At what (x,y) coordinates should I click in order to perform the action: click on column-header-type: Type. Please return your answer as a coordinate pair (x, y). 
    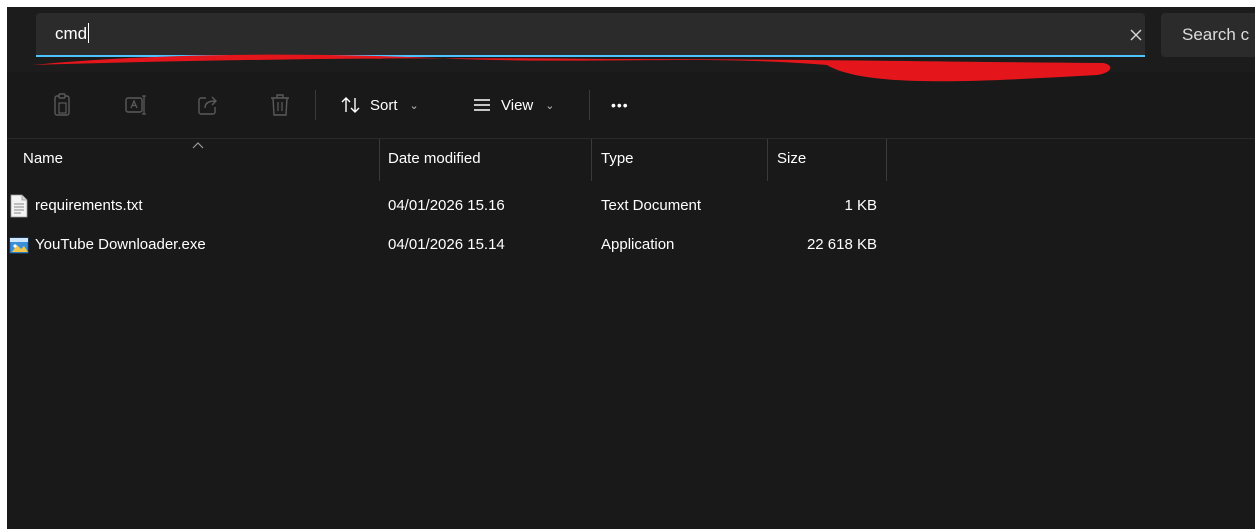
    Looking at the image, I should click on (617, 158).